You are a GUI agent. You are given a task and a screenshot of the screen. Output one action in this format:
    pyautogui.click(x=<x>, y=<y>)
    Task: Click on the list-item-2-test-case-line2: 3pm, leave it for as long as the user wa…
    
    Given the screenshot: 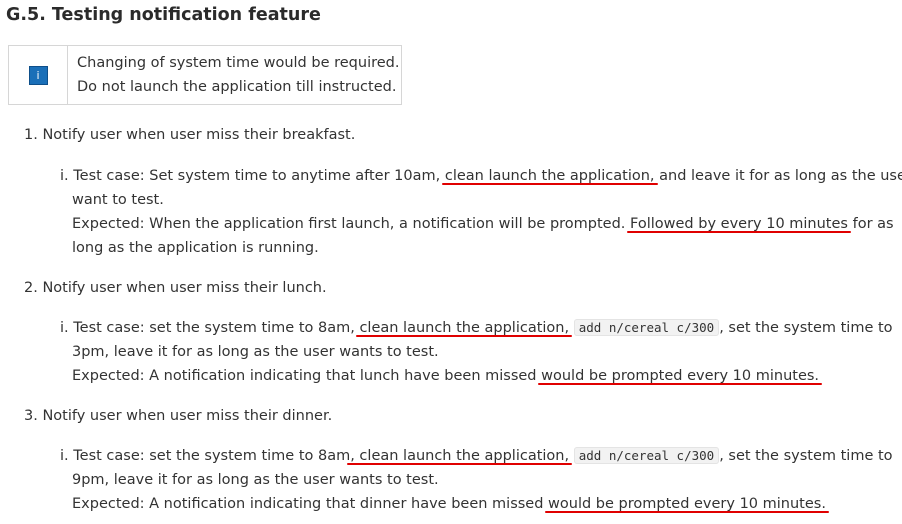 What is the action you would take?
    pyautogui.click(x=255, y=352)
    